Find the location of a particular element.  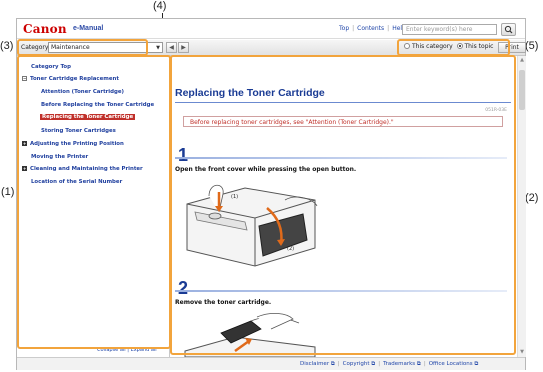

scope-category-option: This category is located at coordinates (428, 46).